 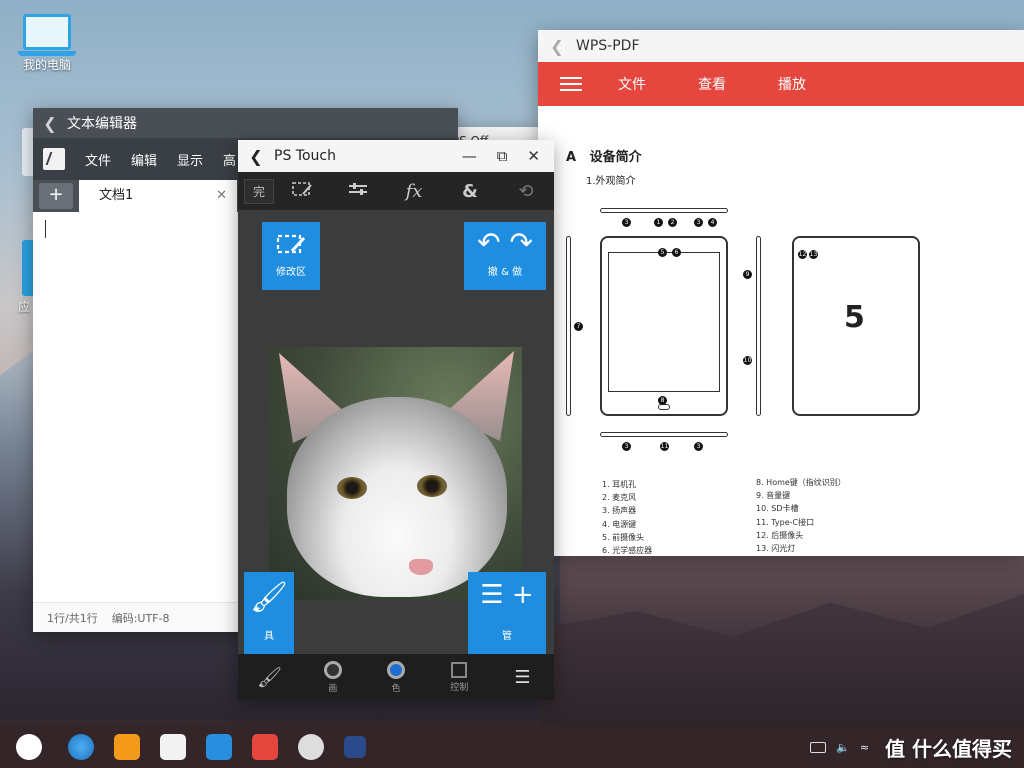 I want to click on adjustments-icon, so click(x=358, y=191).